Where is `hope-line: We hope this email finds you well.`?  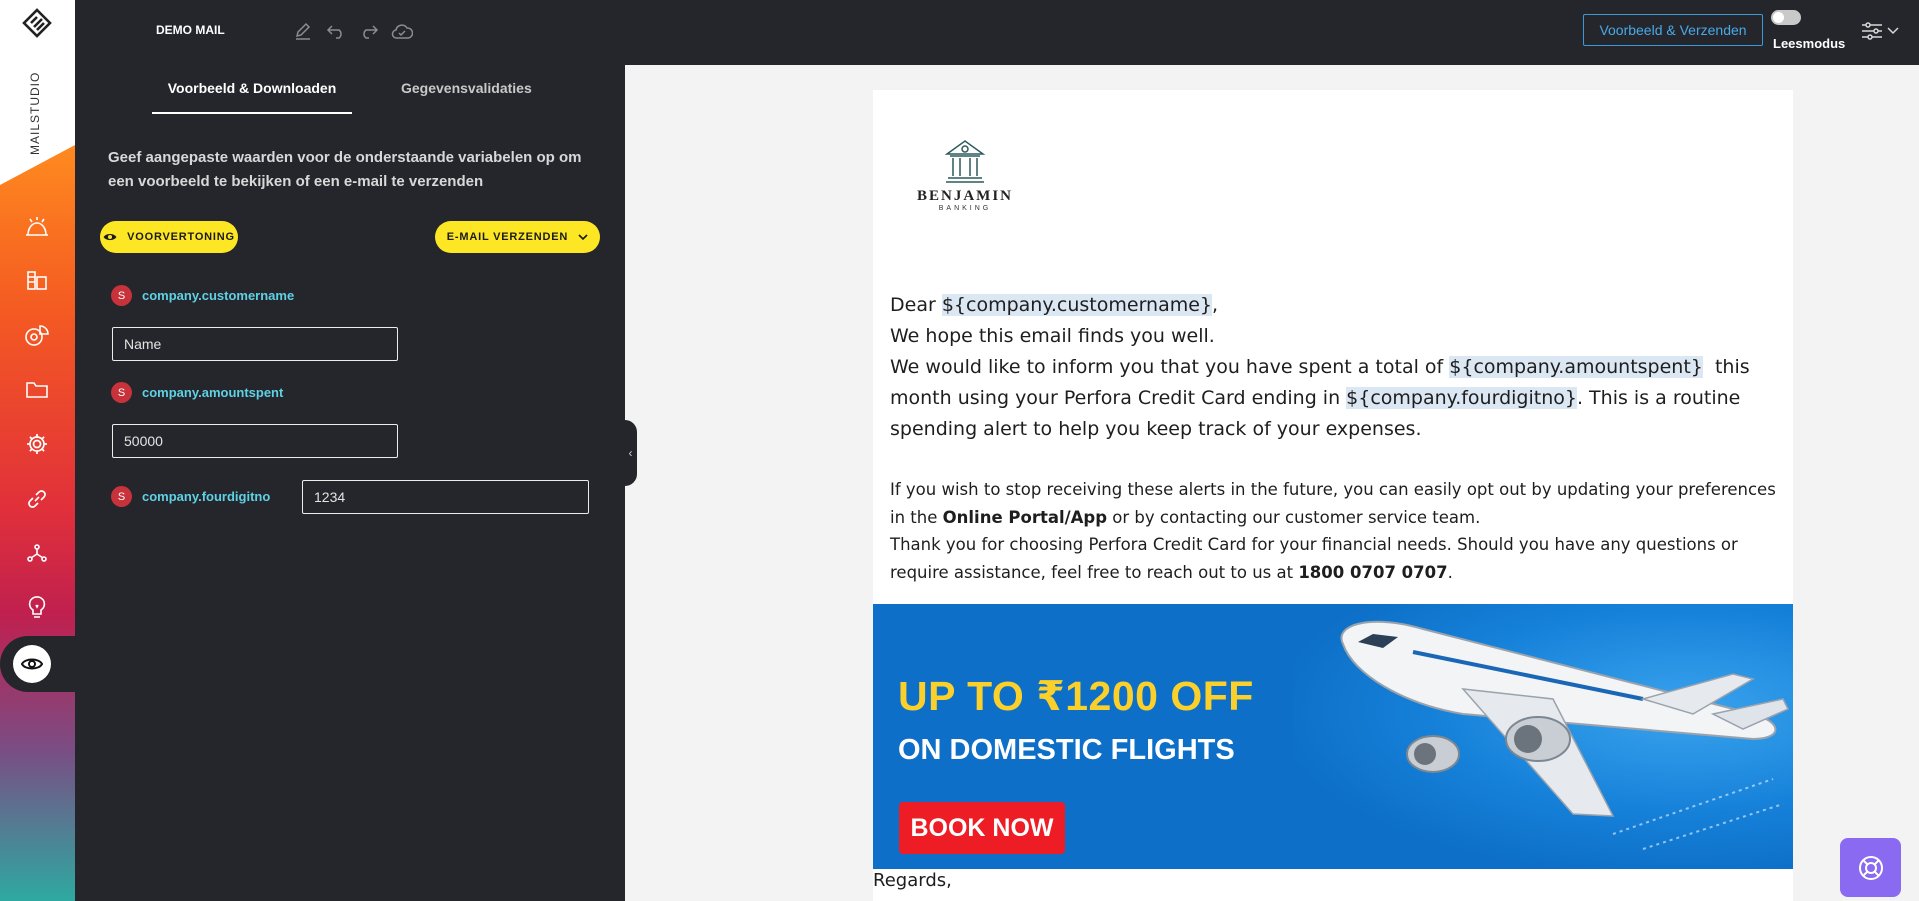 hope-line: We hope this email finds you well. is located at coordinates (1052, 336).